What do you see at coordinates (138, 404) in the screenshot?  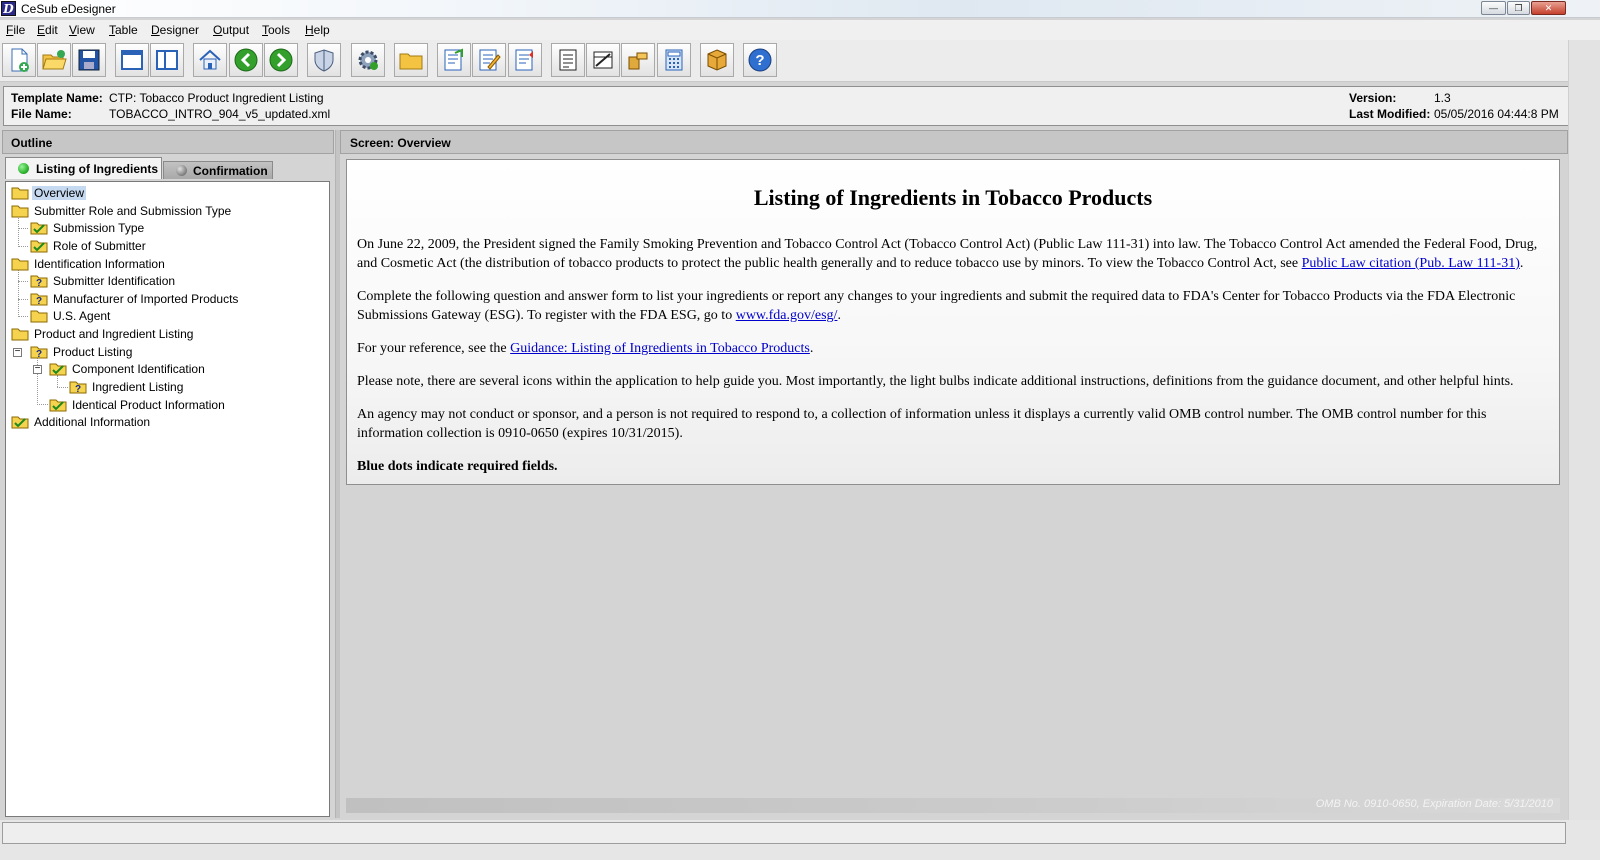 I see `tree-item-identical-product: Identical Product Information` at bounding box center [138, 404].